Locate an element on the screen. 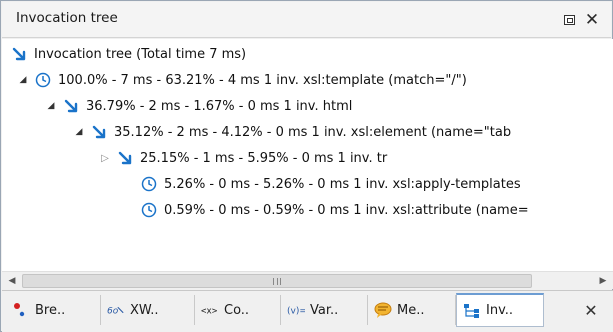  grip-icon is located at coordinates (277, 281).